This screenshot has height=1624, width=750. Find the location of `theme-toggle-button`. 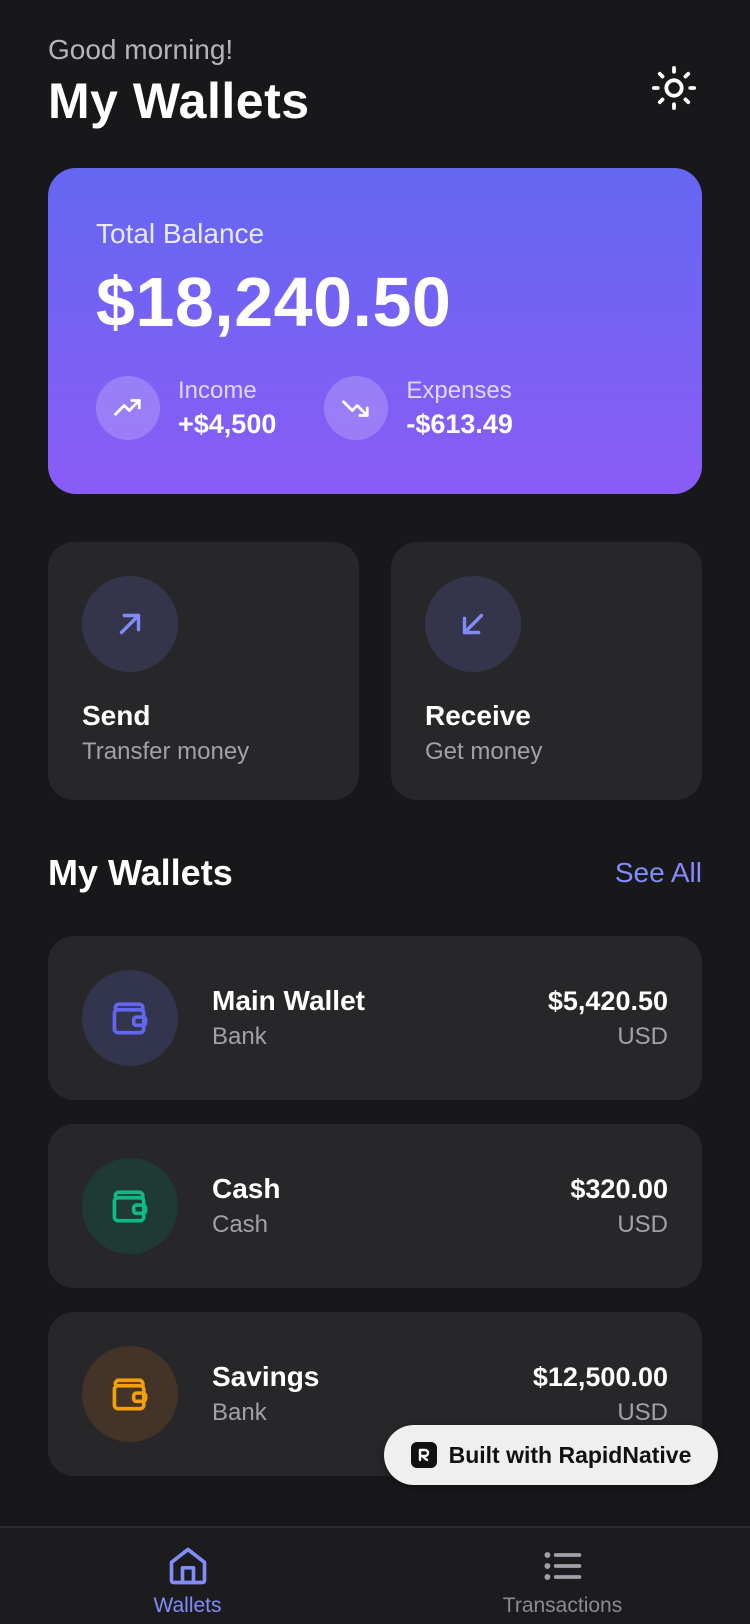

theme-toggle-button is located at coordinates (674, 88).